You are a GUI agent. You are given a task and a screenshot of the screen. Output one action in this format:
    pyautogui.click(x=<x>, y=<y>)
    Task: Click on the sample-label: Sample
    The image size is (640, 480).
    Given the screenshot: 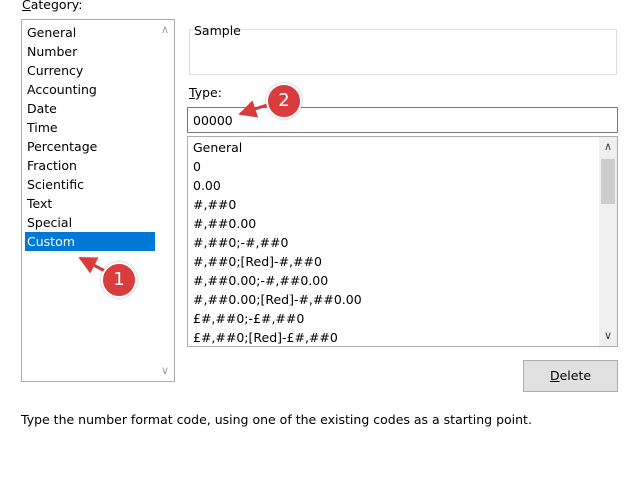 What is the action you would take?
    pyautogui.click(x=217, y=30)
    